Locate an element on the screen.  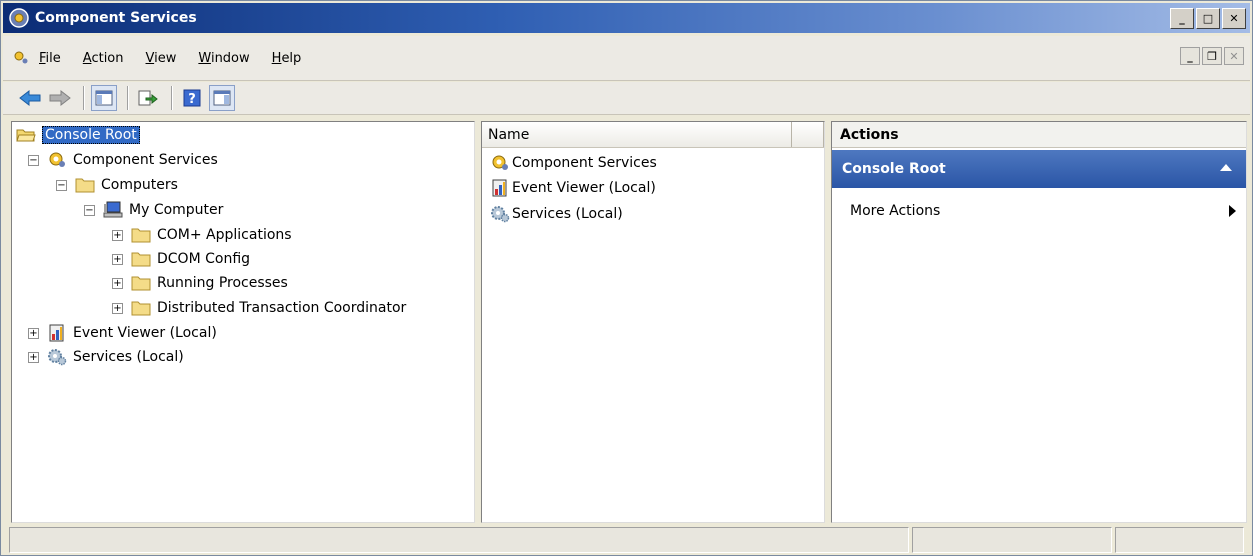
forward-icon is located at coordinates (60, 98).